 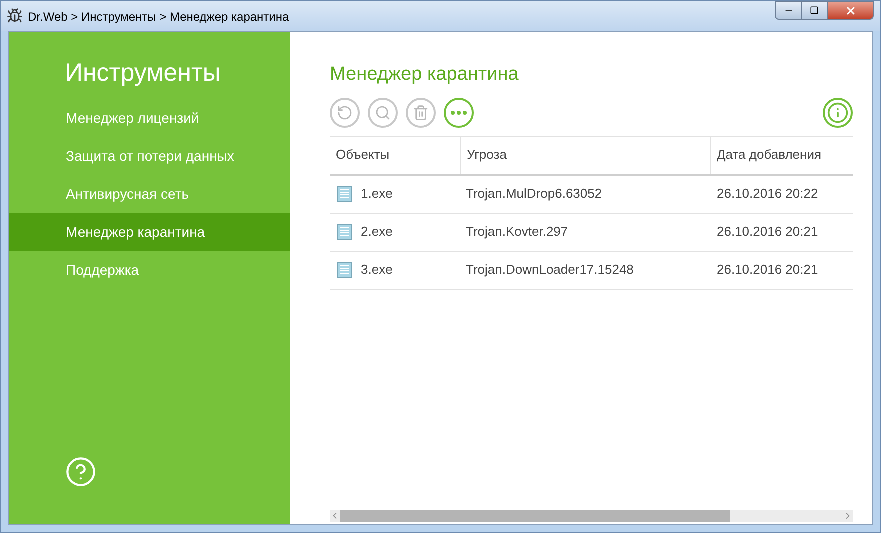 What do you see at coordinates (585, 155) in the screenshot?
I see `column-header: Угроза` at bounding box center [585, 155].